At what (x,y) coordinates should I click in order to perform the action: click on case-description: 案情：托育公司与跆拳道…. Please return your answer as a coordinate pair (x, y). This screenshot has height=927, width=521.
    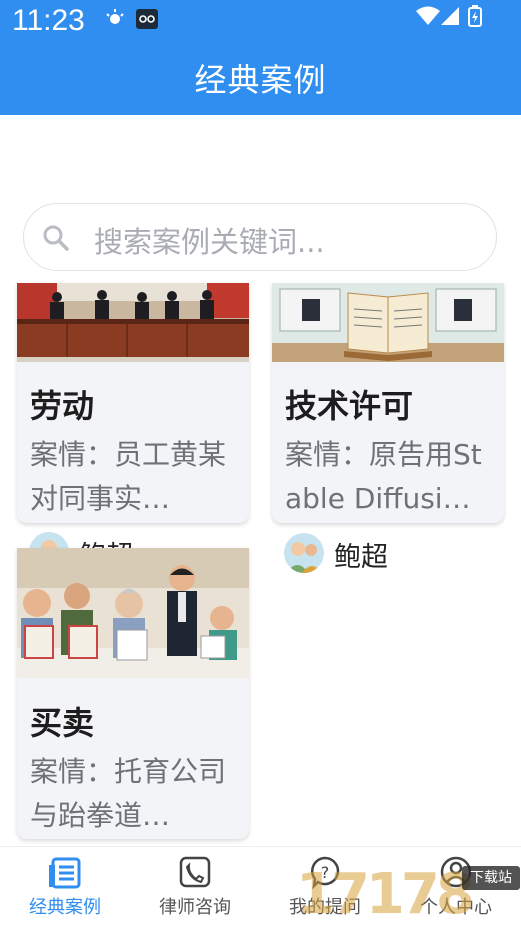
    Looking at the image, I should click on (128, 793).